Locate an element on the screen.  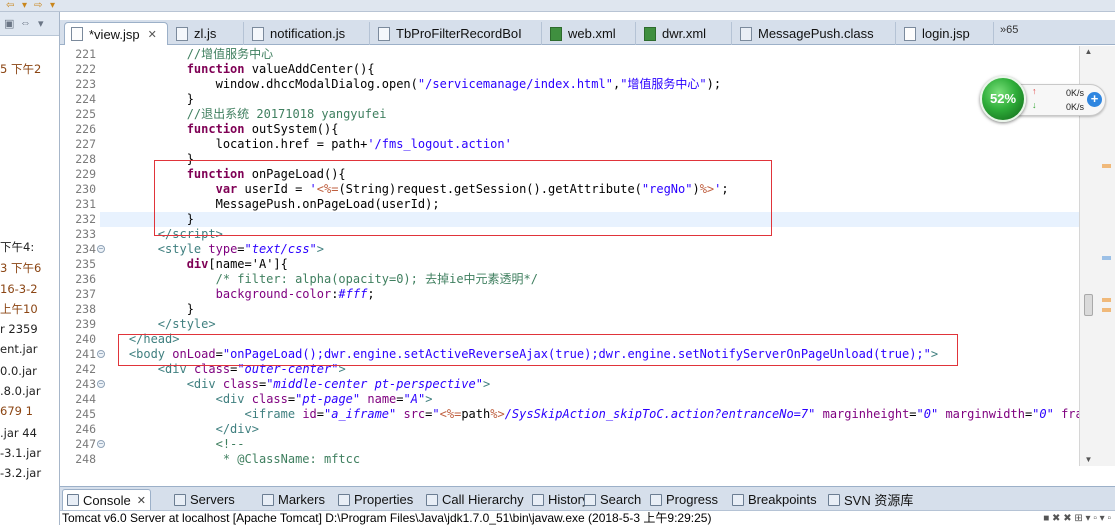
editor-tab-notification-js: notification.js is located at coordinates (308, 33).